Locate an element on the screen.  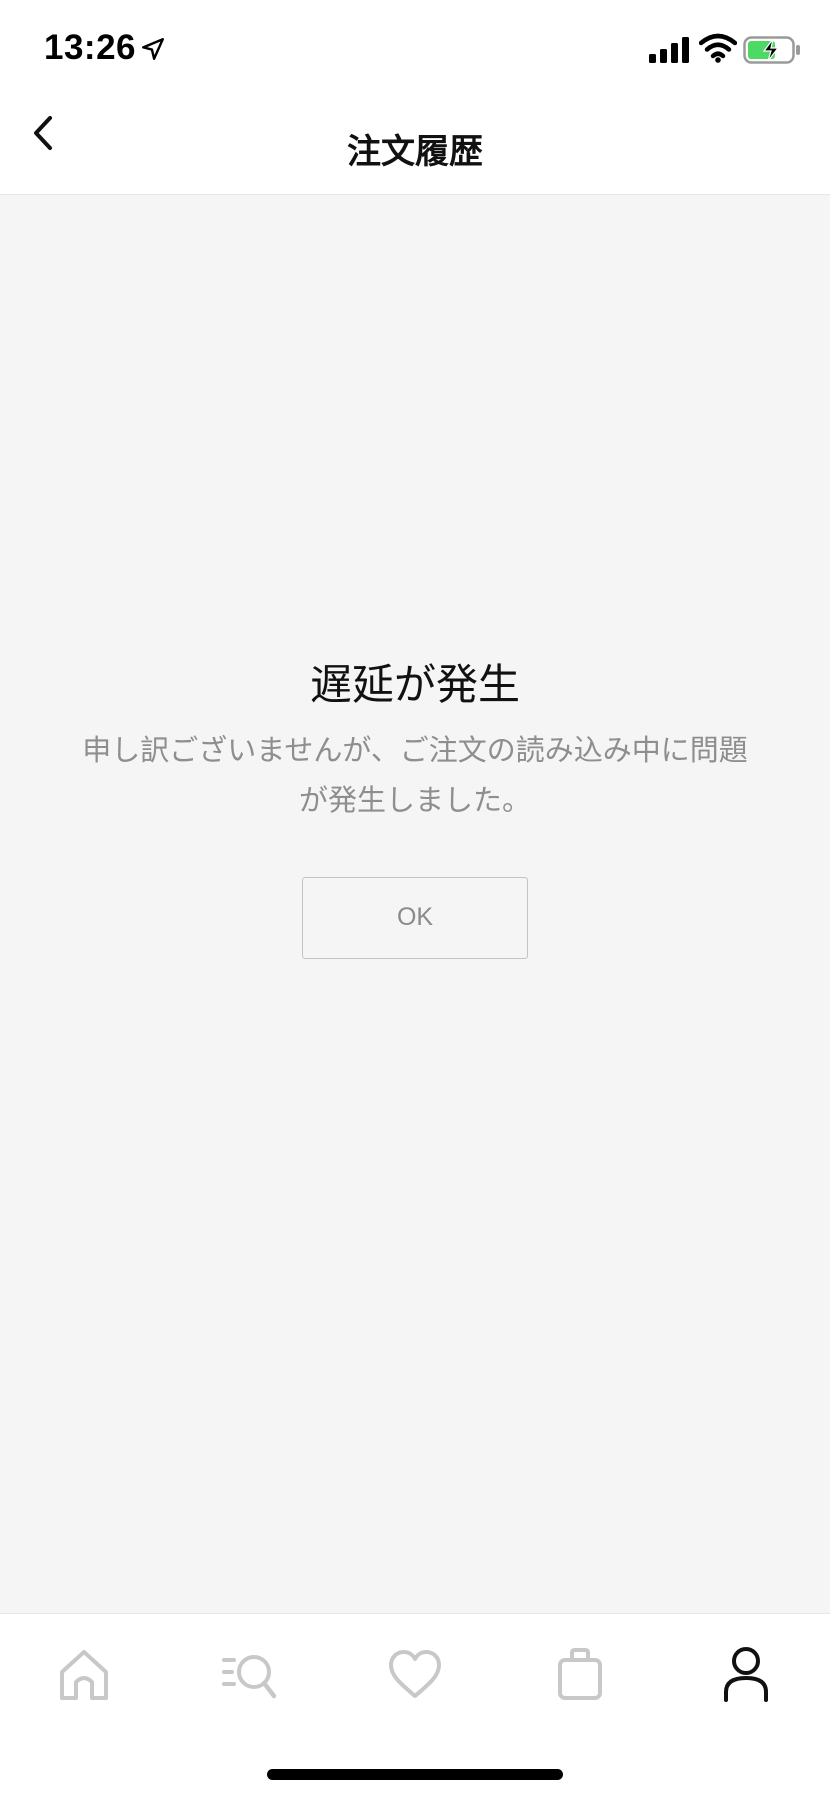
ok-button: OK is located at coordinates (415, 918).